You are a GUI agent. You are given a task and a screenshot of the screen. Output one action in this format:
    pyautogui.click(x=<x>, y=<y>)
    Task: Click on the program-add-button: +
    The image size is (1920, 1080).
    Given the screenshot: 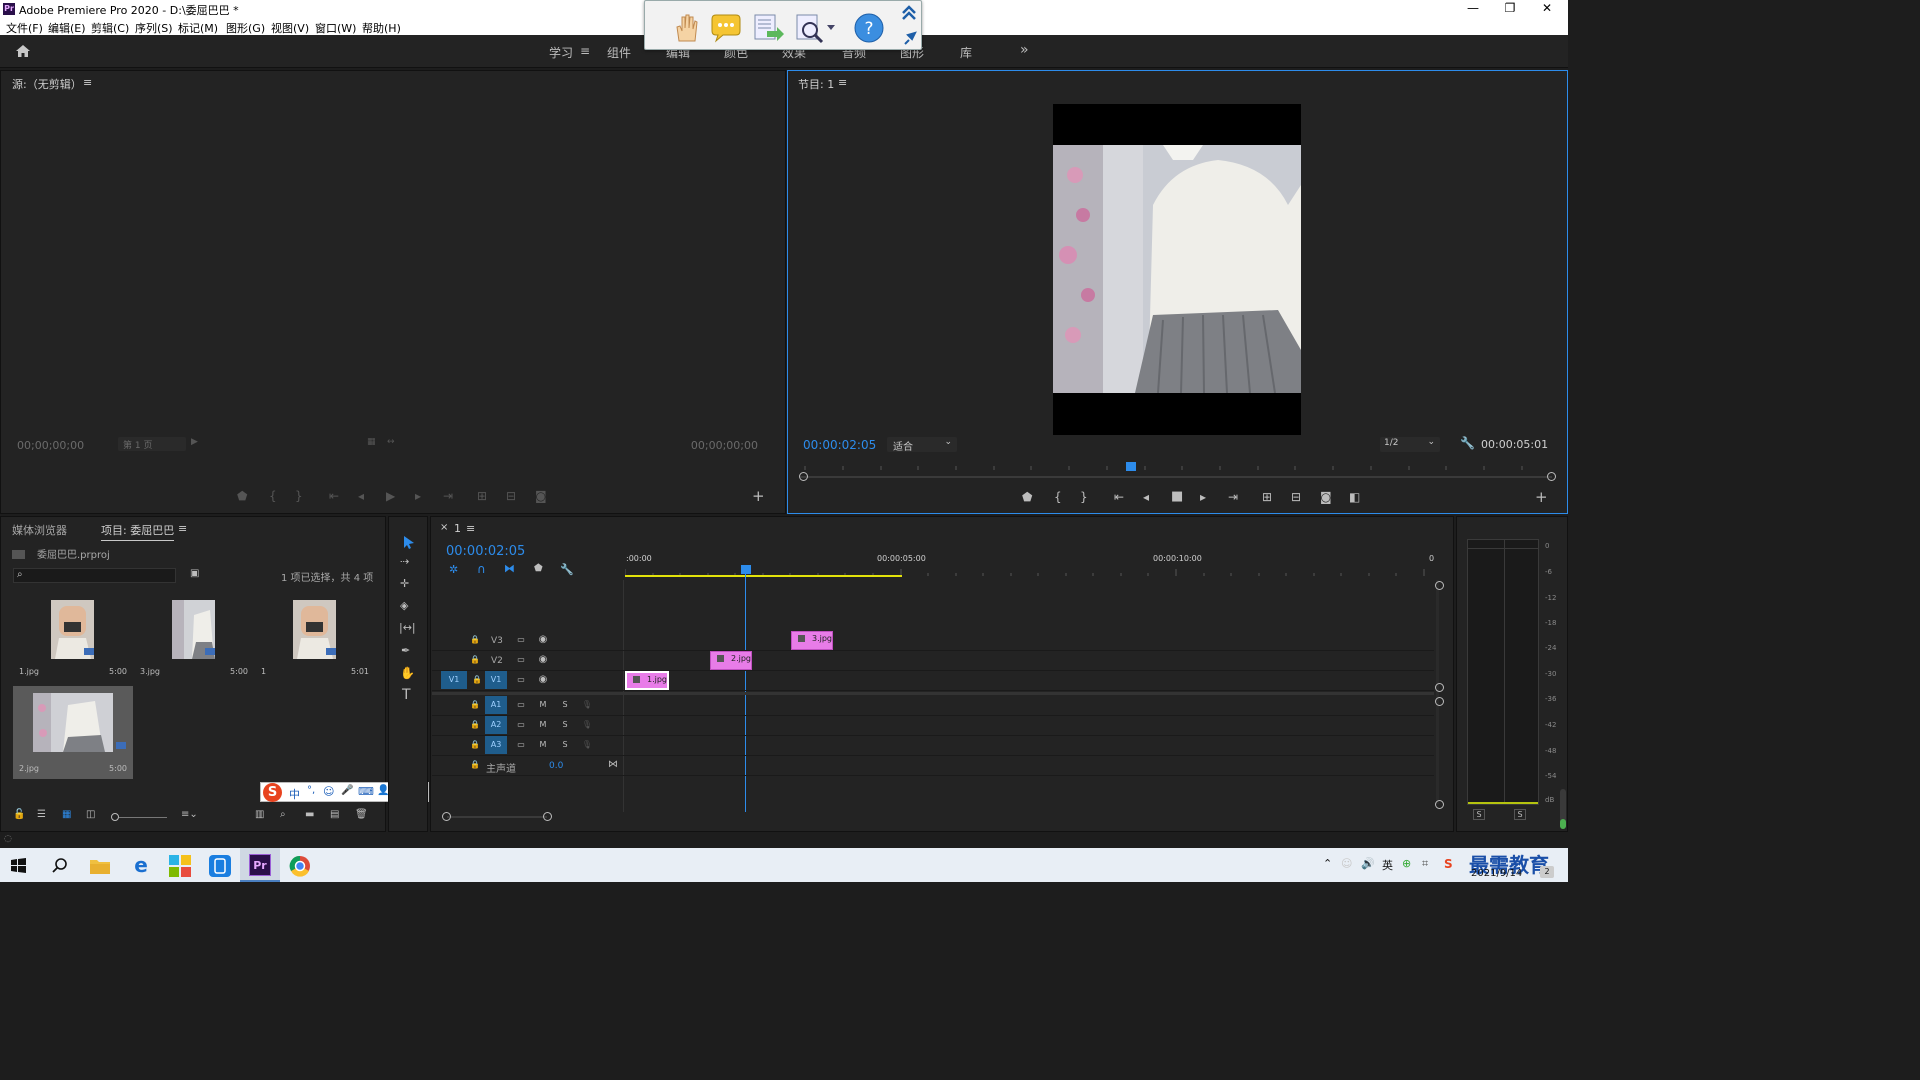 What is the action you would take?
    pyautogui.click(x=1541, y=497)
    